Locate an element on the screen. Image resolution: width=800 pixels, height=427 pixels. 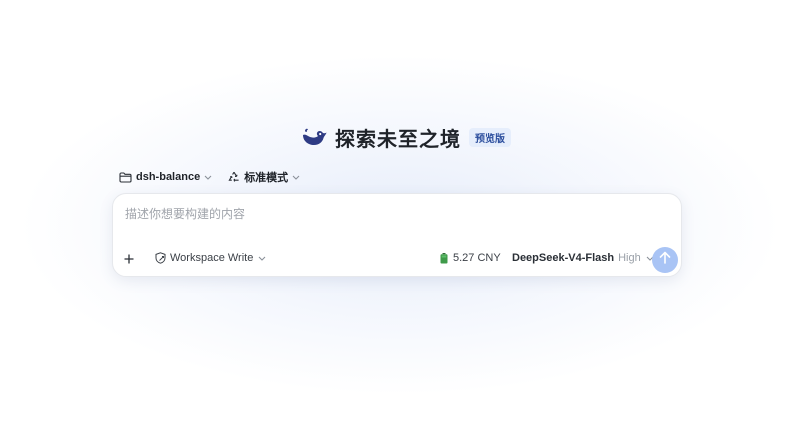
whale-logo-icon is located at coordinates (313, 137).